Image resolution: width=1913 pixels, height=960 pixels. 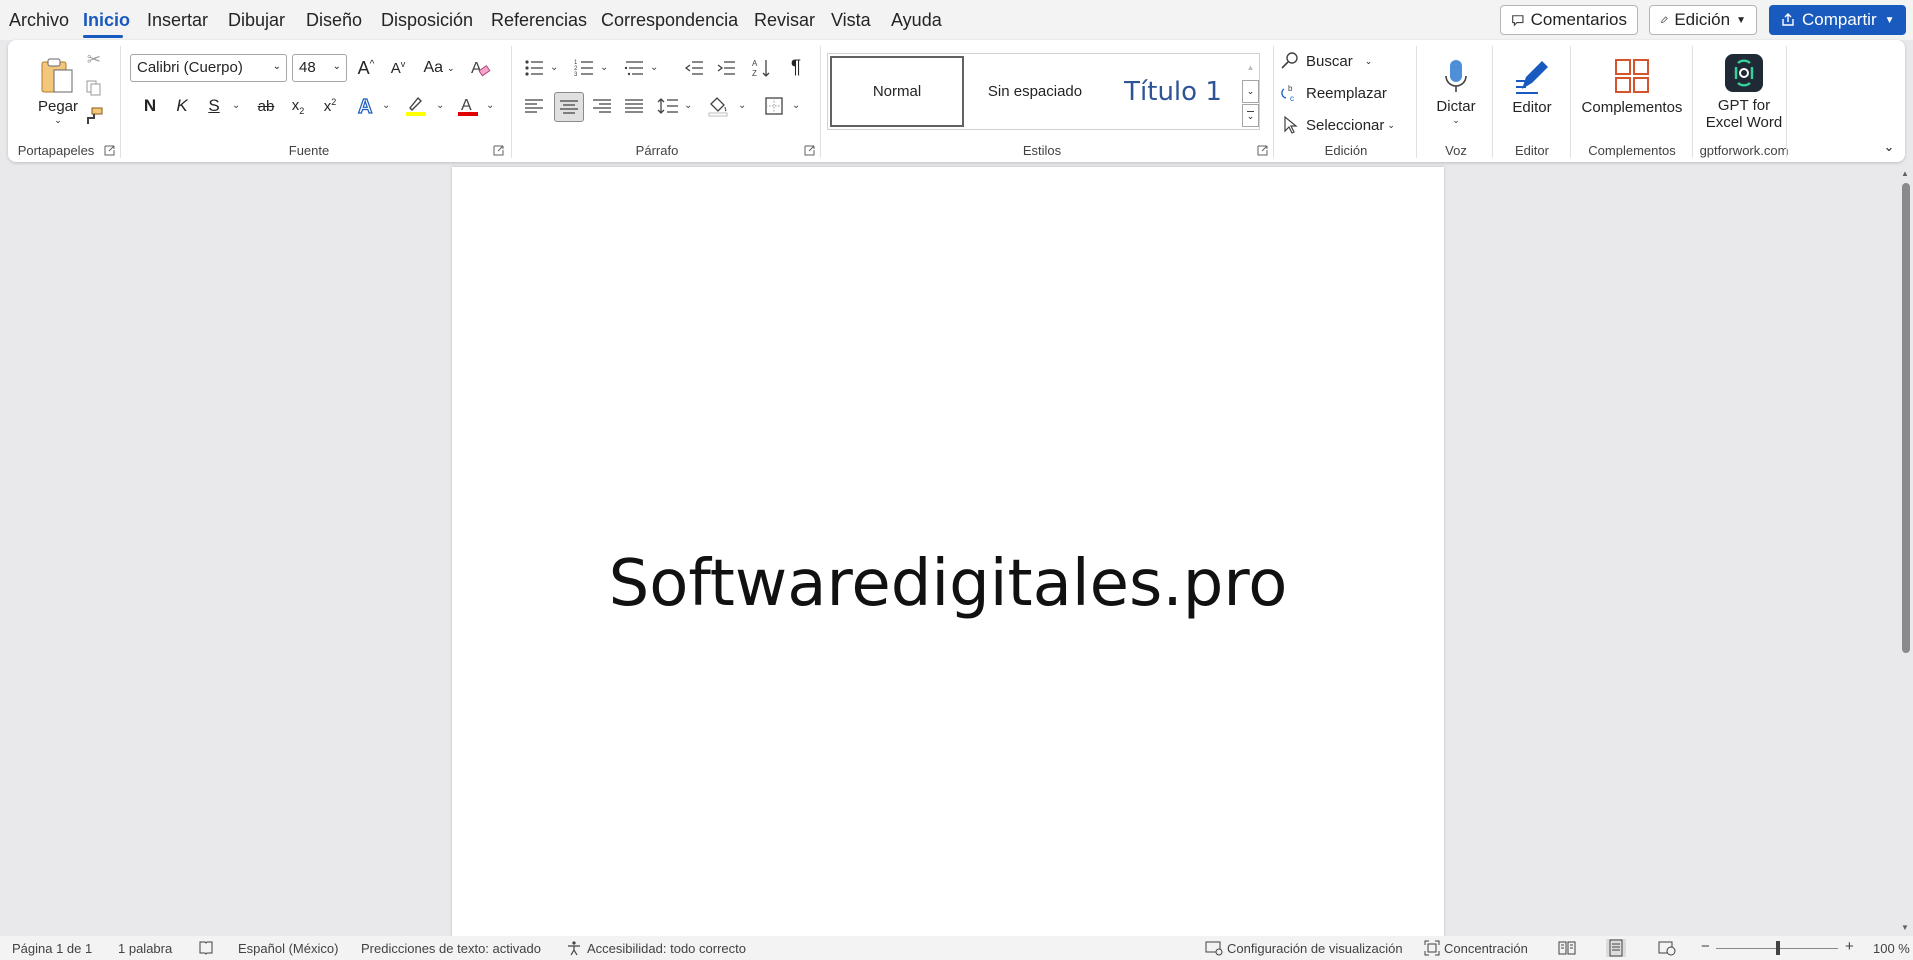 What do you see at coordinates (106, 20) in the screenshot?
I see `tab-inicio: Inicio` at bounding box center [106, 20].